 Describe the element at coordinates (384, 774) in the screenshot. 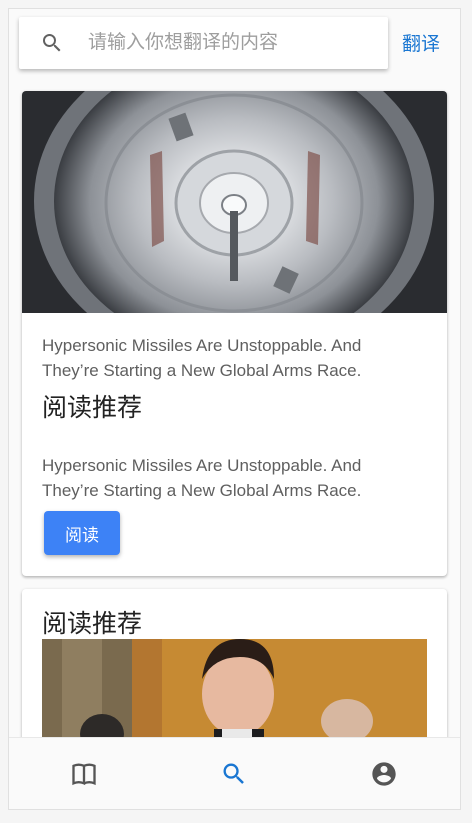

I see `account-circle-icon` at that location.